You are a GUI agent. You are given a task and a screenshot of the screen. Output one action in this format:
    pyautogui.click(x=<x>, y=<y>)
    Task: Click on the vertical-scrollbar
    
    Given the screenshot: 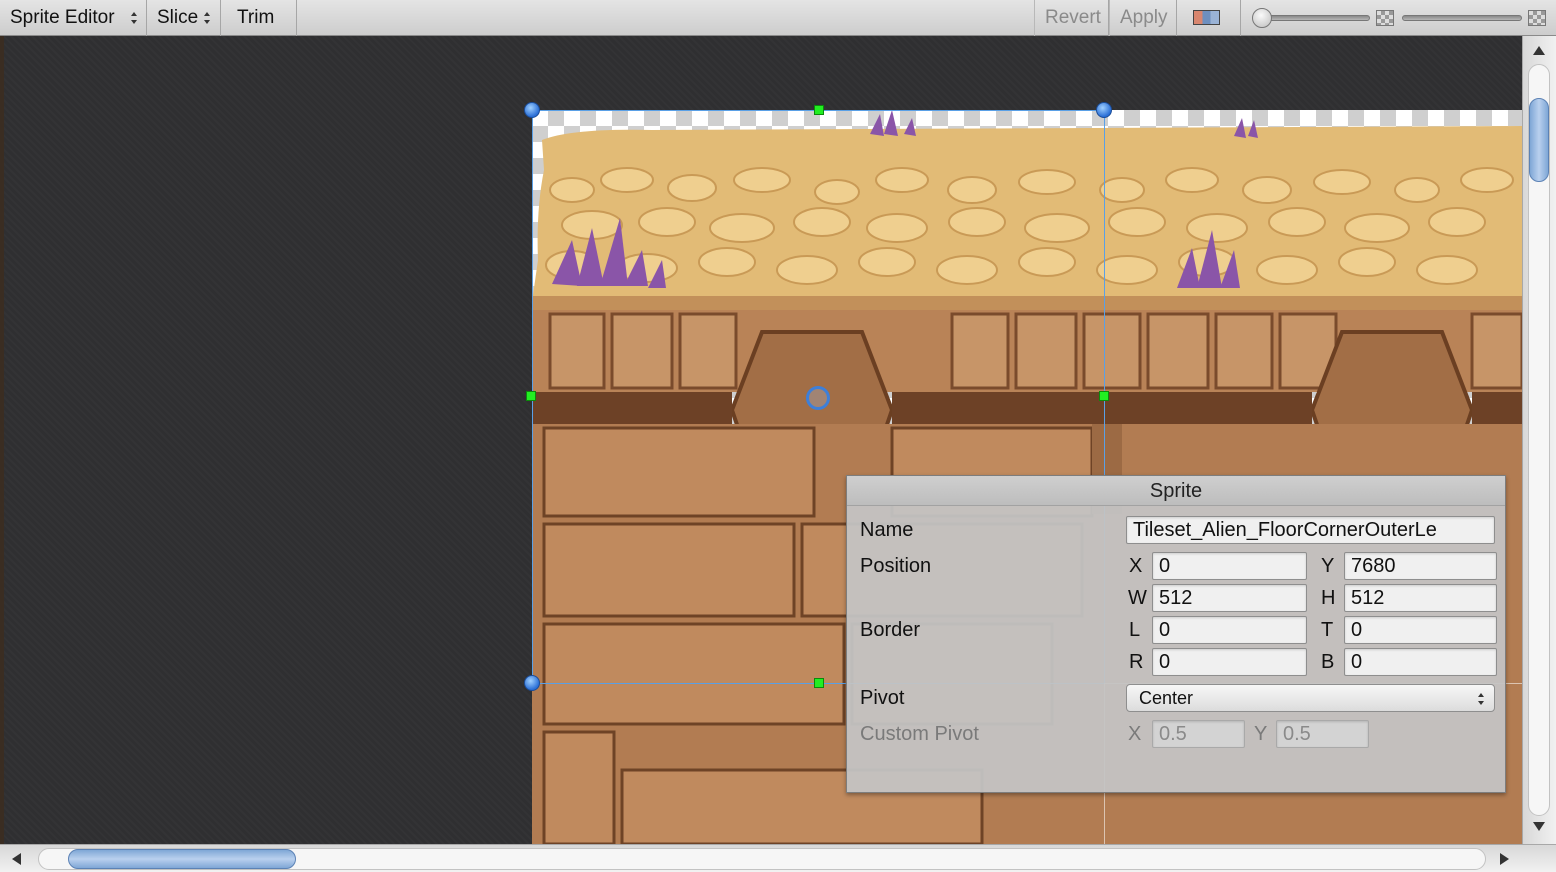 What is the action you would take?
    pyautogui.click(x=1539, y=440)
    